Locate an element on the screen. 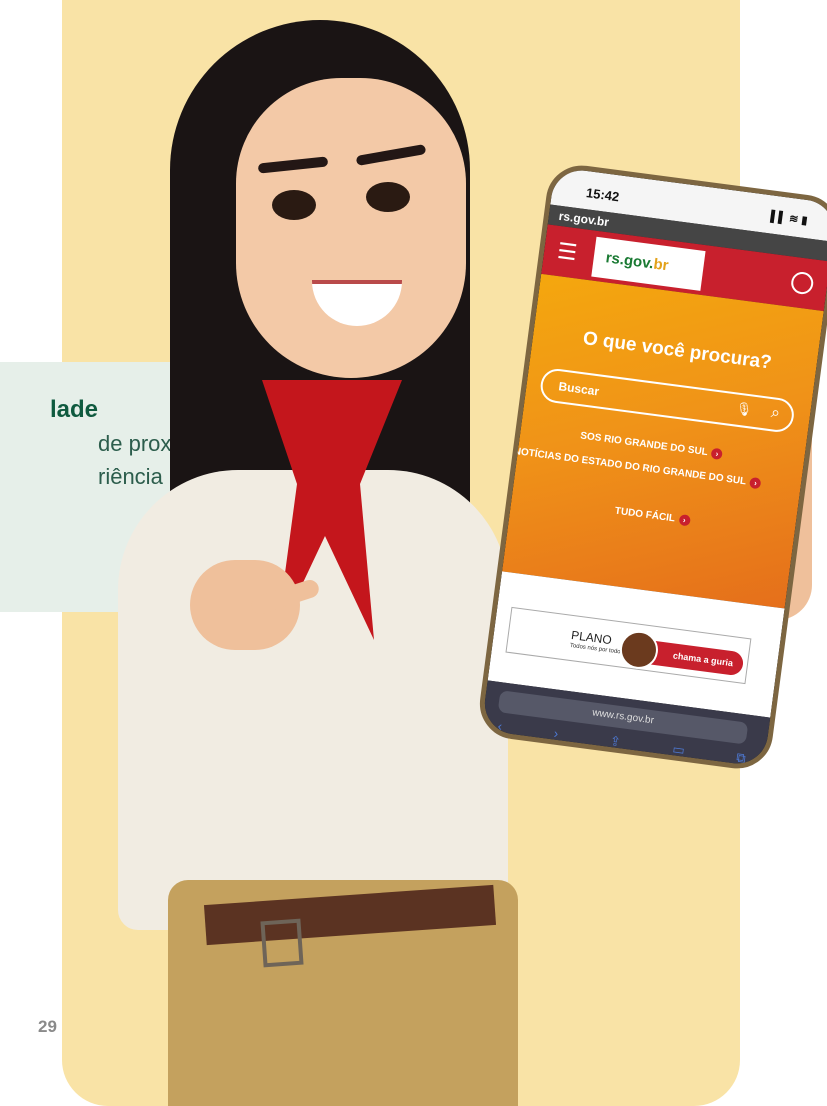 The width and height of the screenshot is (827, 1106). forward-icon: › is located at coordinates (556, 734).